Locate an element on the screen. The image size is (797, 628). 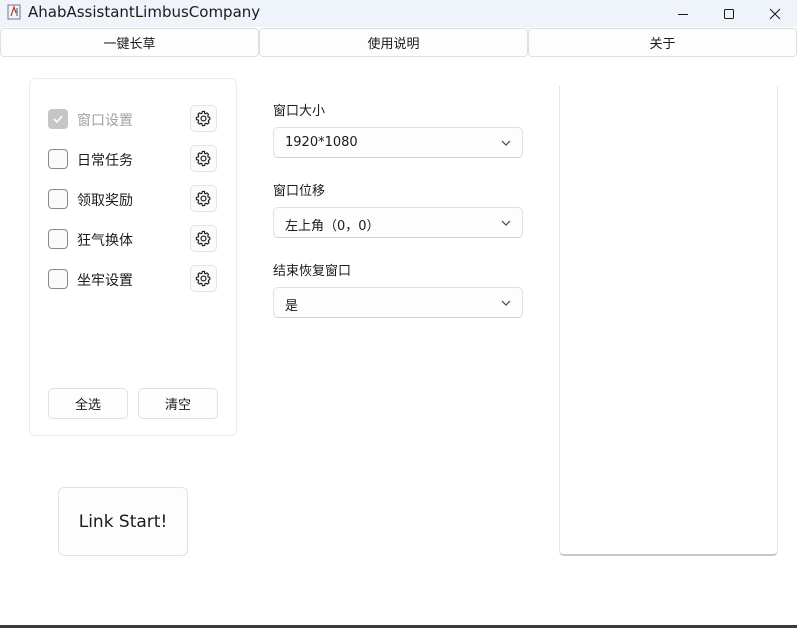
select-all-label: 全选 is located at coordinates (87, 405).